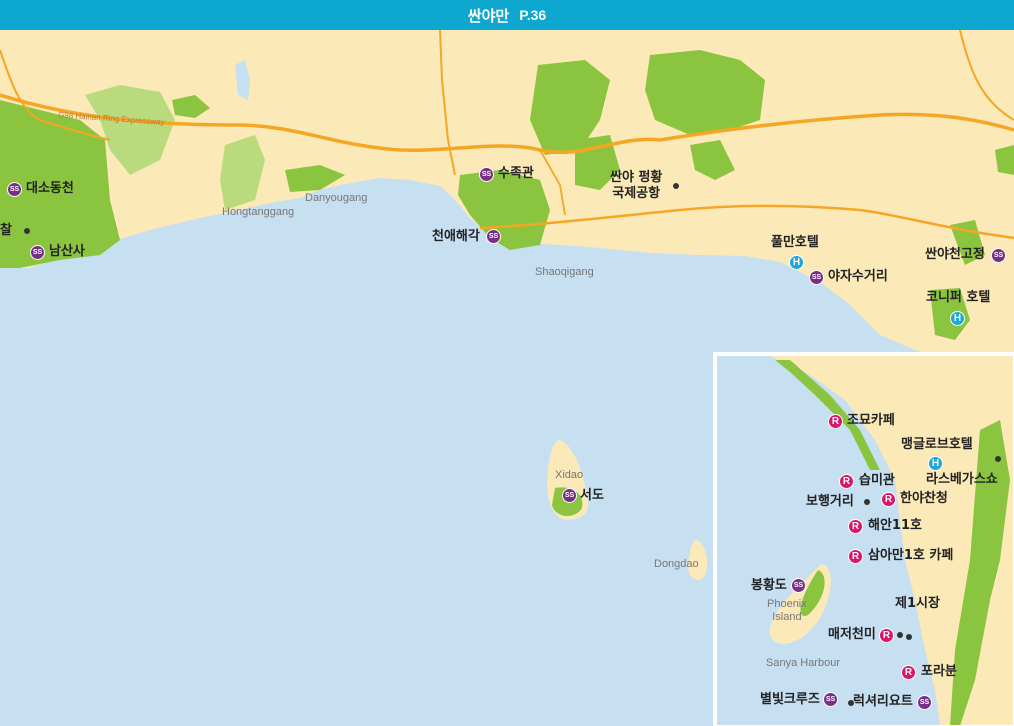 This screenshot has height=726, width=1014. I want to click on place-shaoqigang: Shaoqigang, so click(564, 272).